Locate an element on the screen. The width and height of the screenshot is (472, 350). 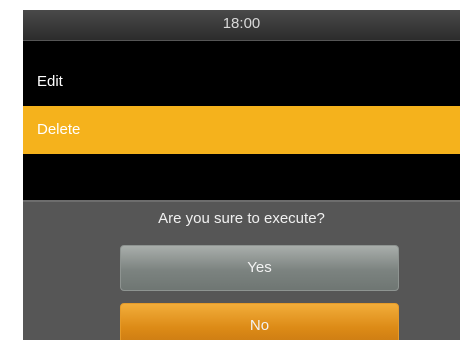
status-bar: 18:00 is located at coordinates (241, 25).